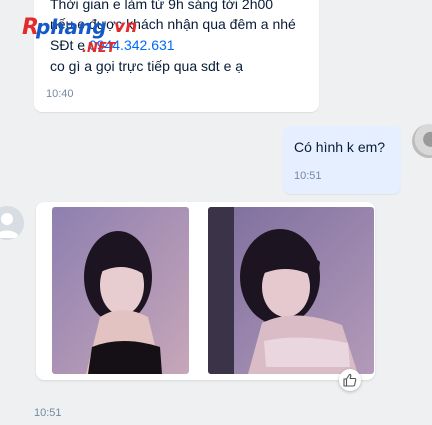  I want to click on message-line-4: co gì a gọi trực tiếp qua sdt e ạ, so click(147, 66).